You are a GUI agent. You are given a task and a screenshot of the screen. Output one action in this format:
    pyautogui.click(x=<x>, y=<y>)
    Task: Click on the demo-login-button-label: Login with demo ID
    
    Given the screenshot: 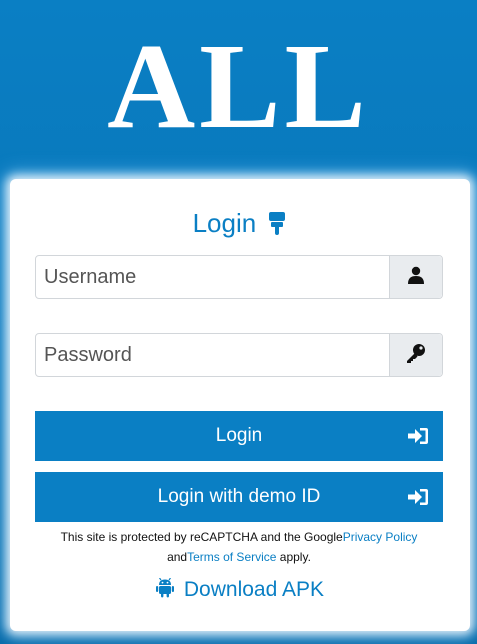 What is the action you would take?
    pyautogui.click(x=239, y=496)
    